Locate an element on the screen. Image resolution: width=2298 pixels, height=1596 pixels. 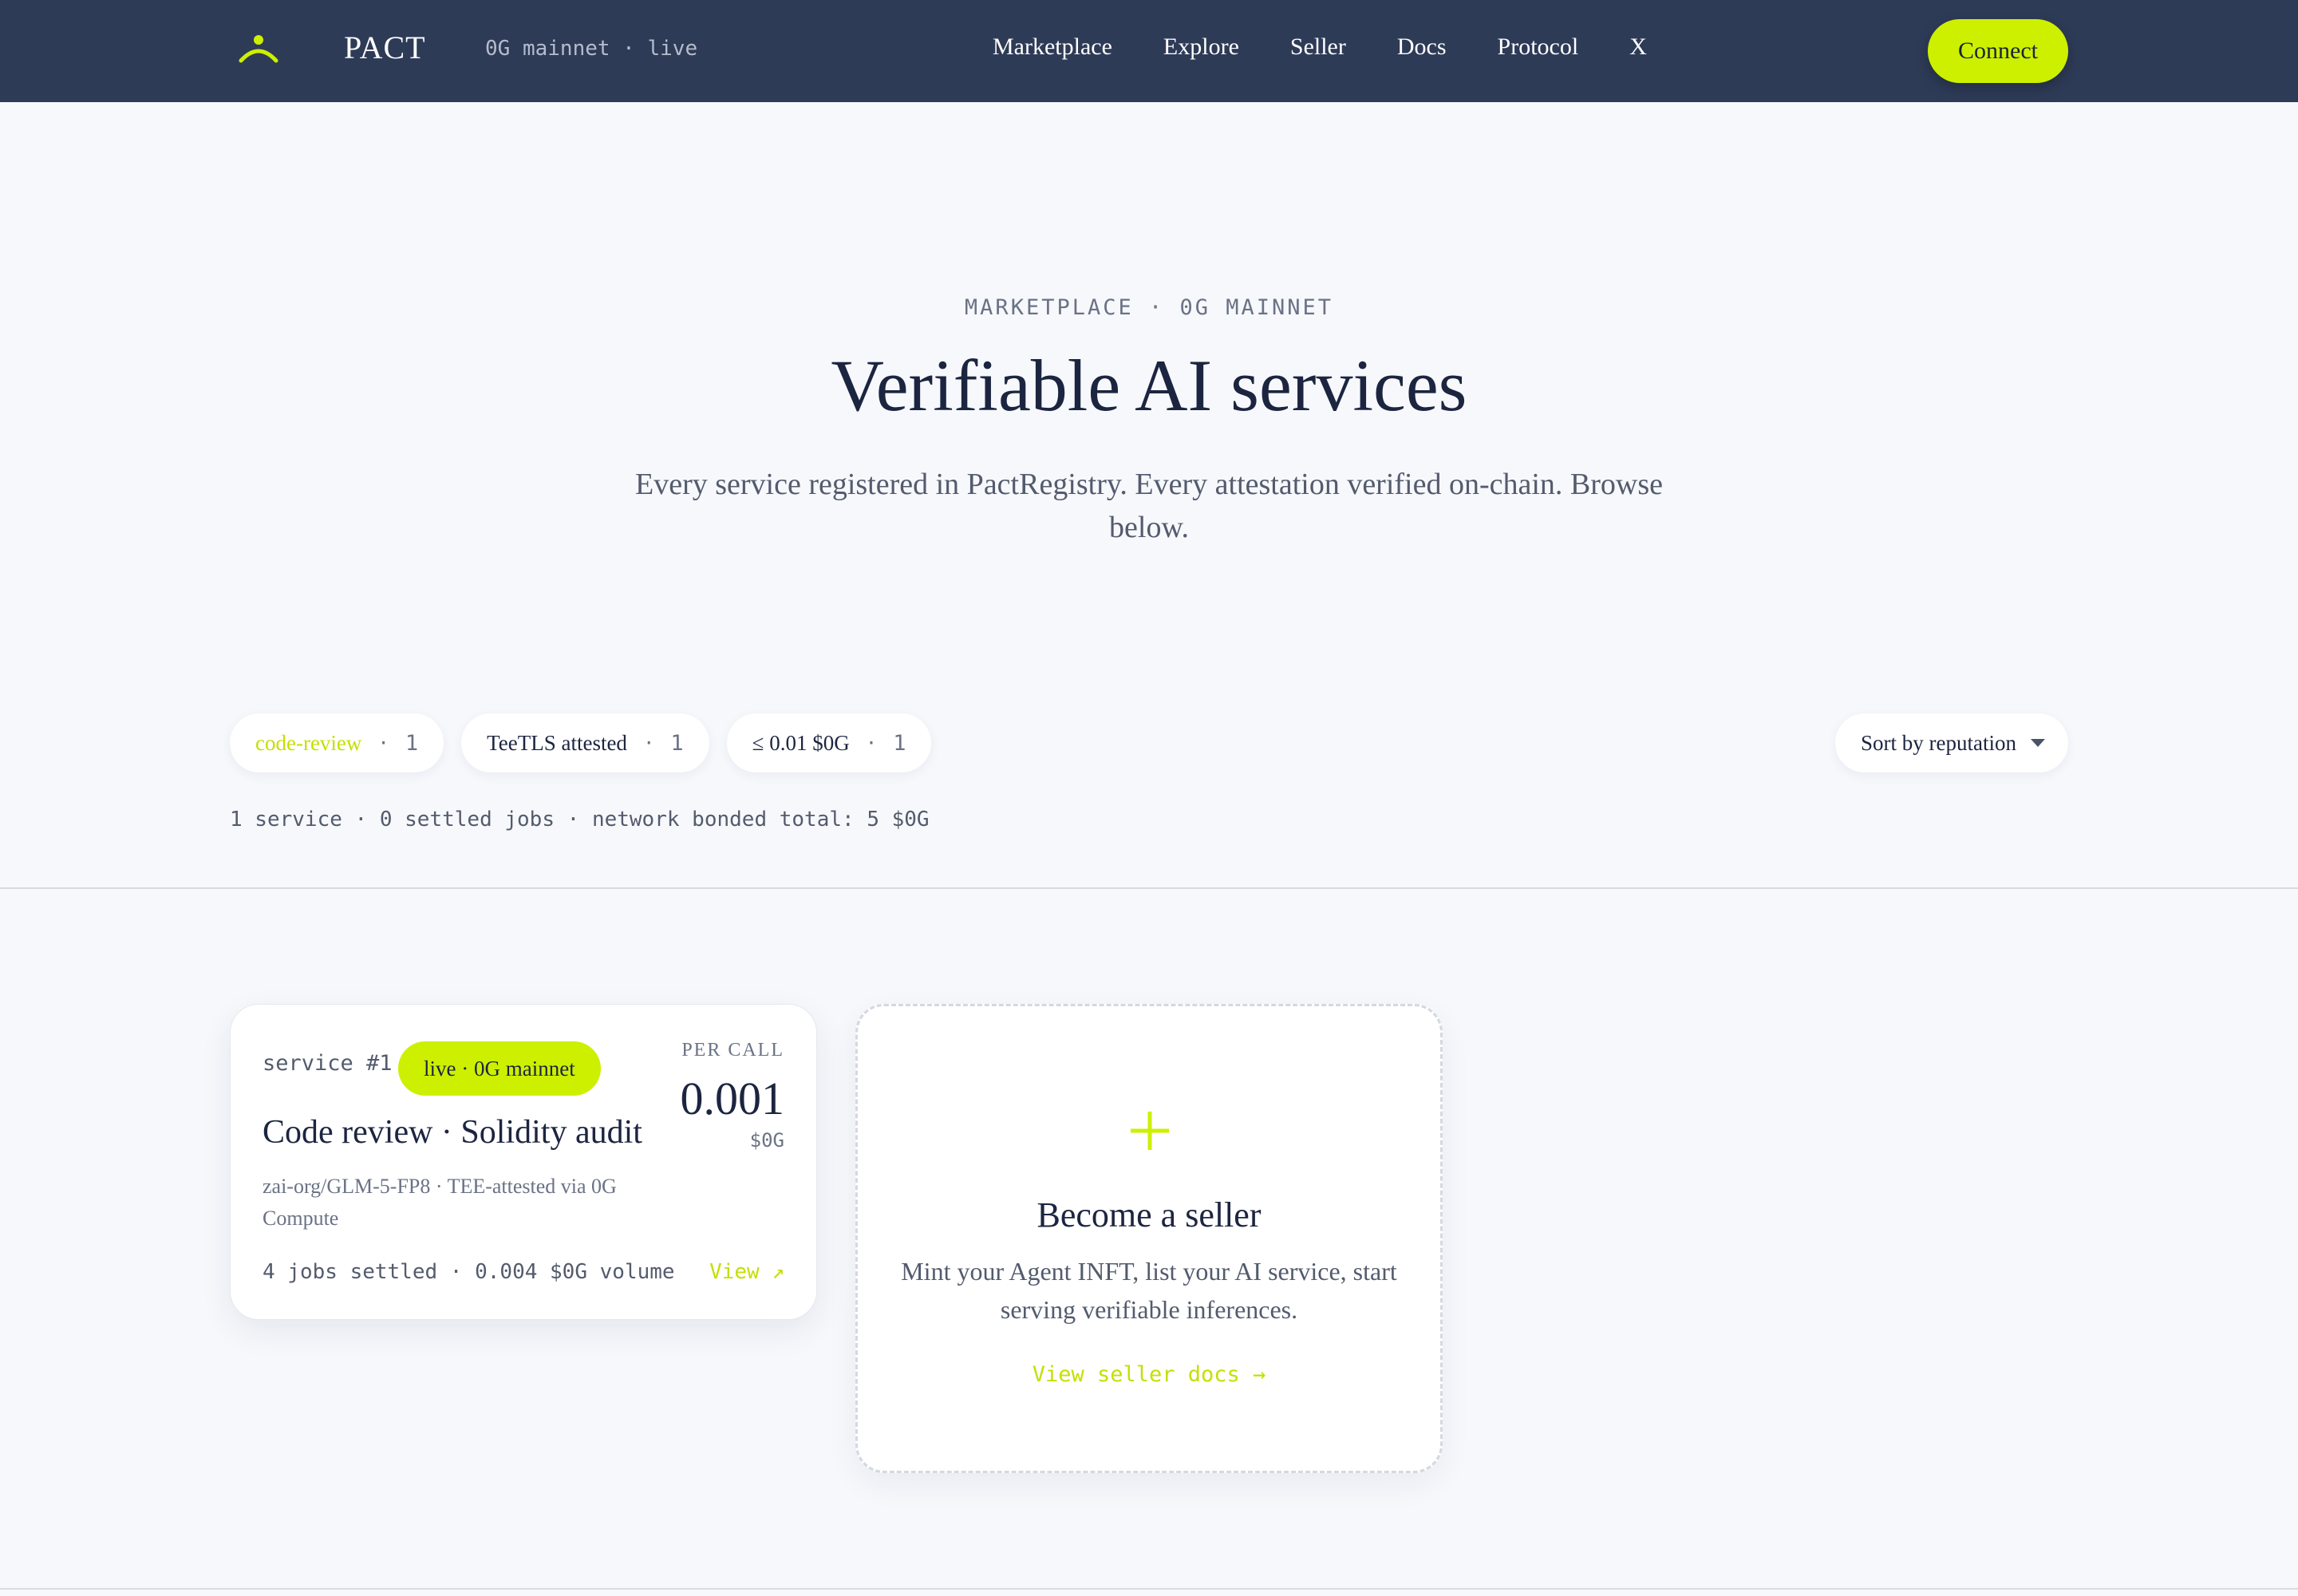
chip-label: ≤ 0.01 $0G is located at coordinates (801, 742).